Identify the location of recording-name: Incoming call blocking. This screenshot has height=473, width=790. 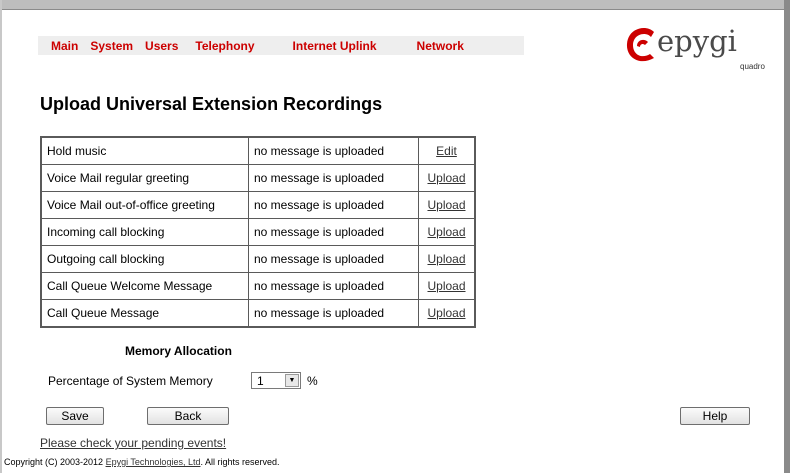
(144, 232).